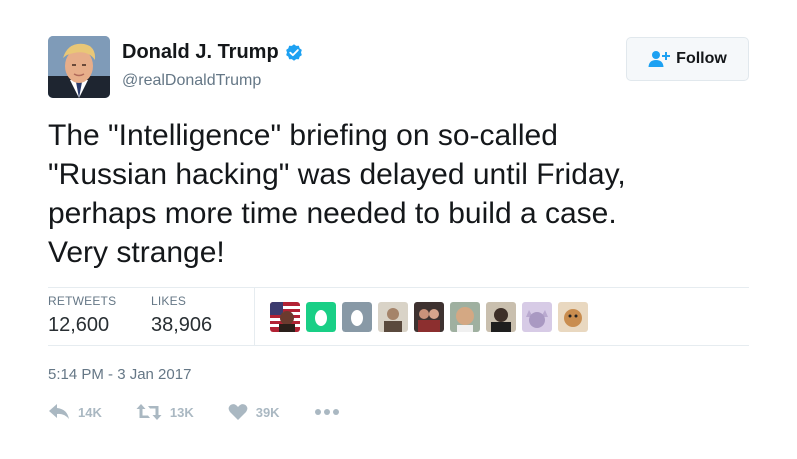 This screenshot has width=797, height=459. What do you see at coordinates (701, 58) in the screenshot?
I see `follow-button-label: Follow` at bounding box center [701, 58].